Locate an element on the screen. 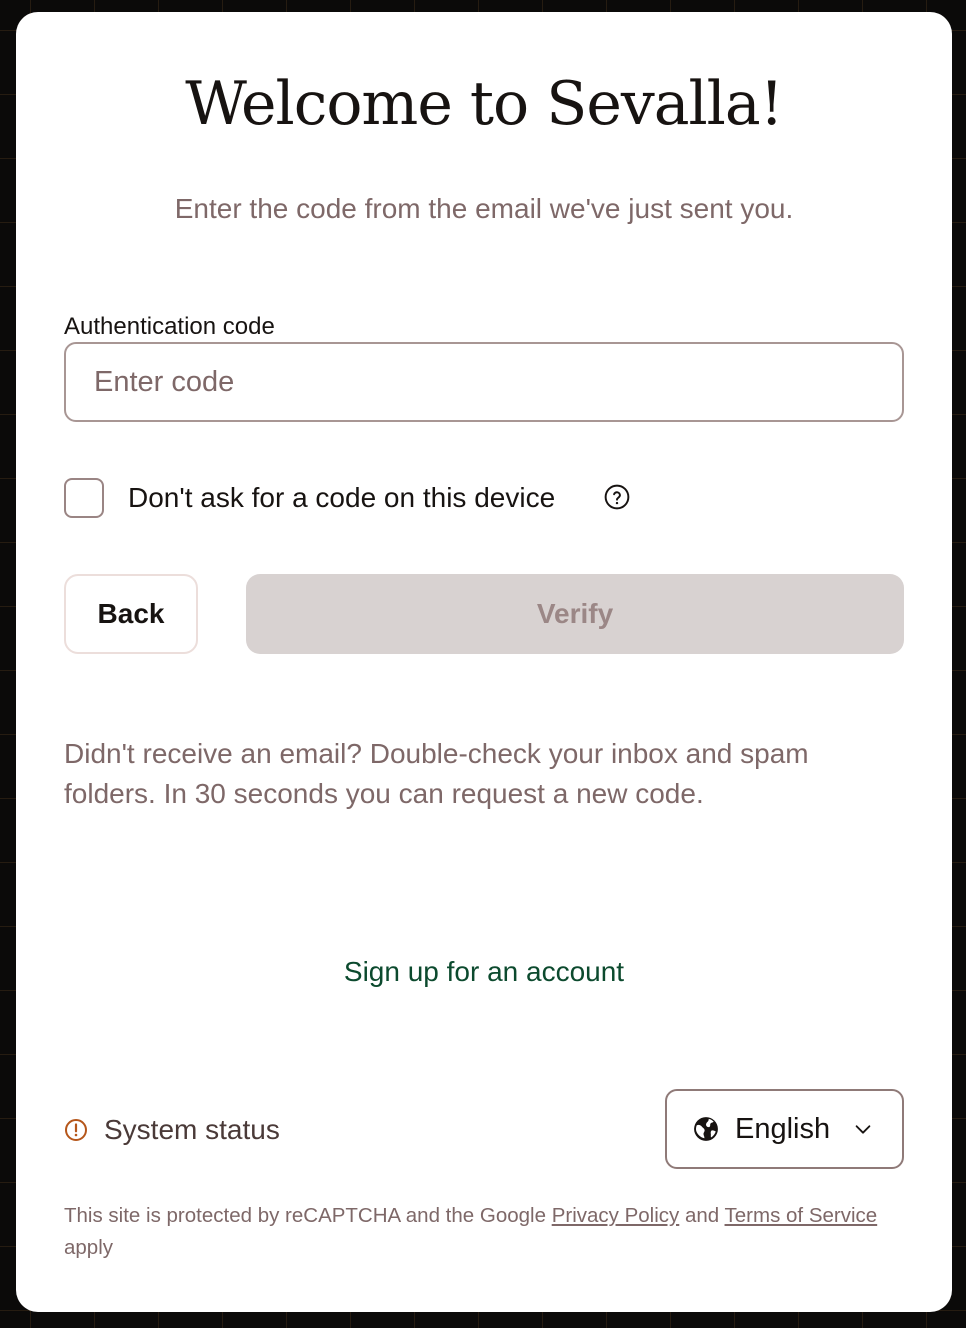 The width and height of the screenshot is (966, 1328). privacy-policy-link: Privacy Policy is located at coordinates (616, 1215).